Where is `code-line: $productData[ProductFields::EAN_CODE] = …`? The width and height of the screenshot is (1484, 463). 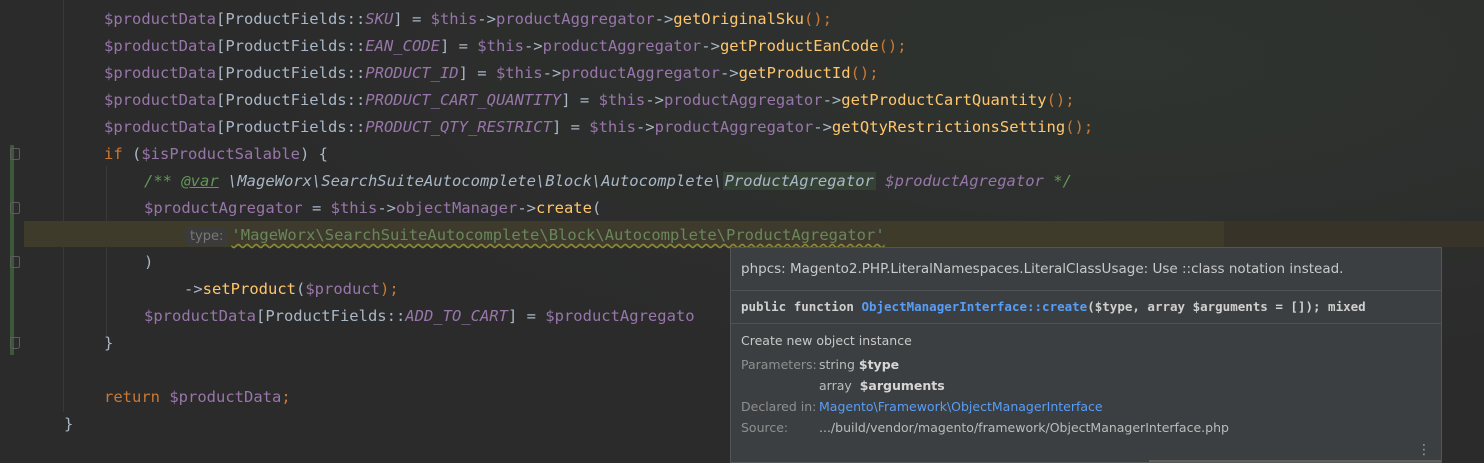
code-line: $productData[ProductFields::EAN_CODE] = … is located at coordinates (505, 46).